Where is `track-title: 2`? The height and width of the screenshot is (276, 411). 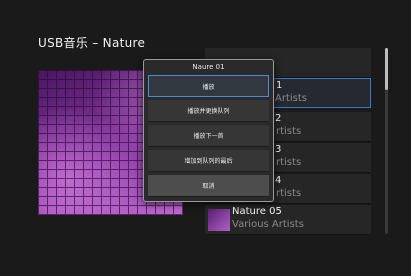
track-title: 2 is located at coordinates (278, 118).